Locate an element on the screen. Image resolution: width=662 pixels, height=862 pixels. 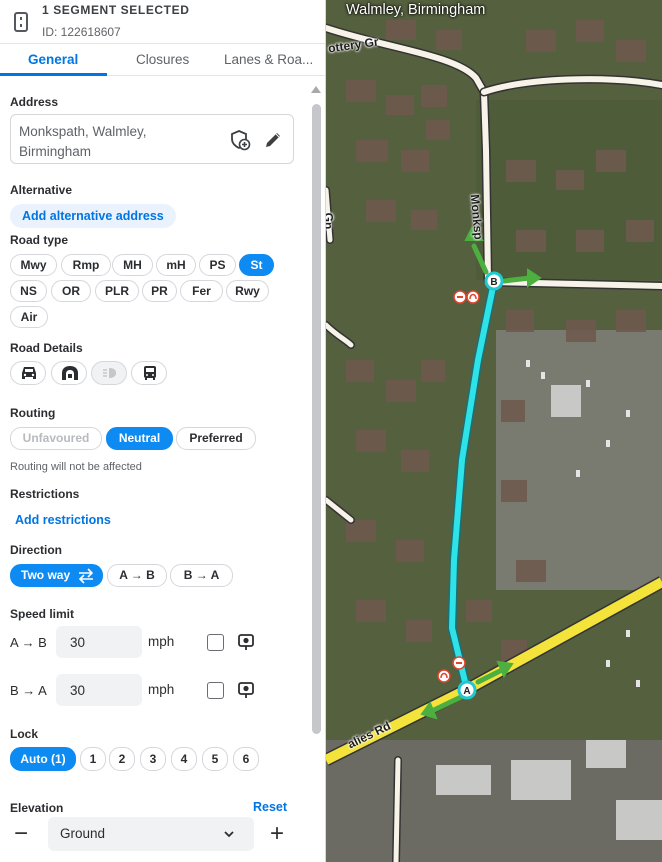
verified-checkbox-ba is located at coordinates (215, 690).